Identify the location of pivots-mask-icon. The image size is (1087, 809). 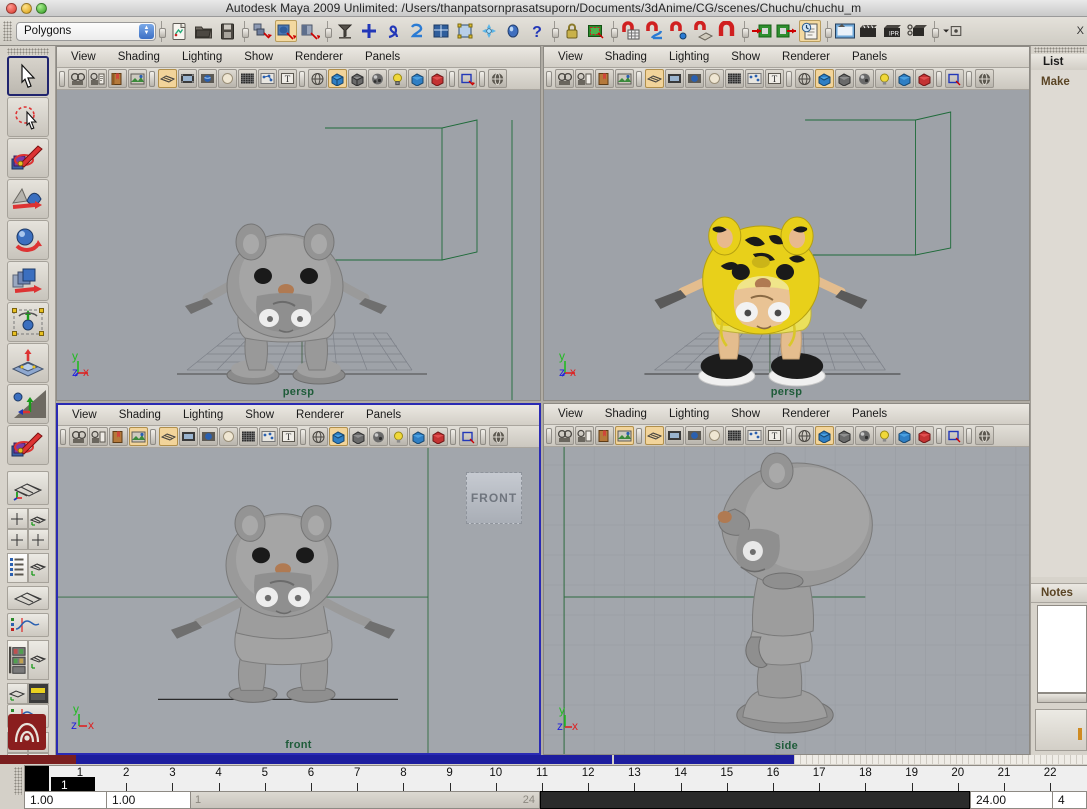
(489, 31).